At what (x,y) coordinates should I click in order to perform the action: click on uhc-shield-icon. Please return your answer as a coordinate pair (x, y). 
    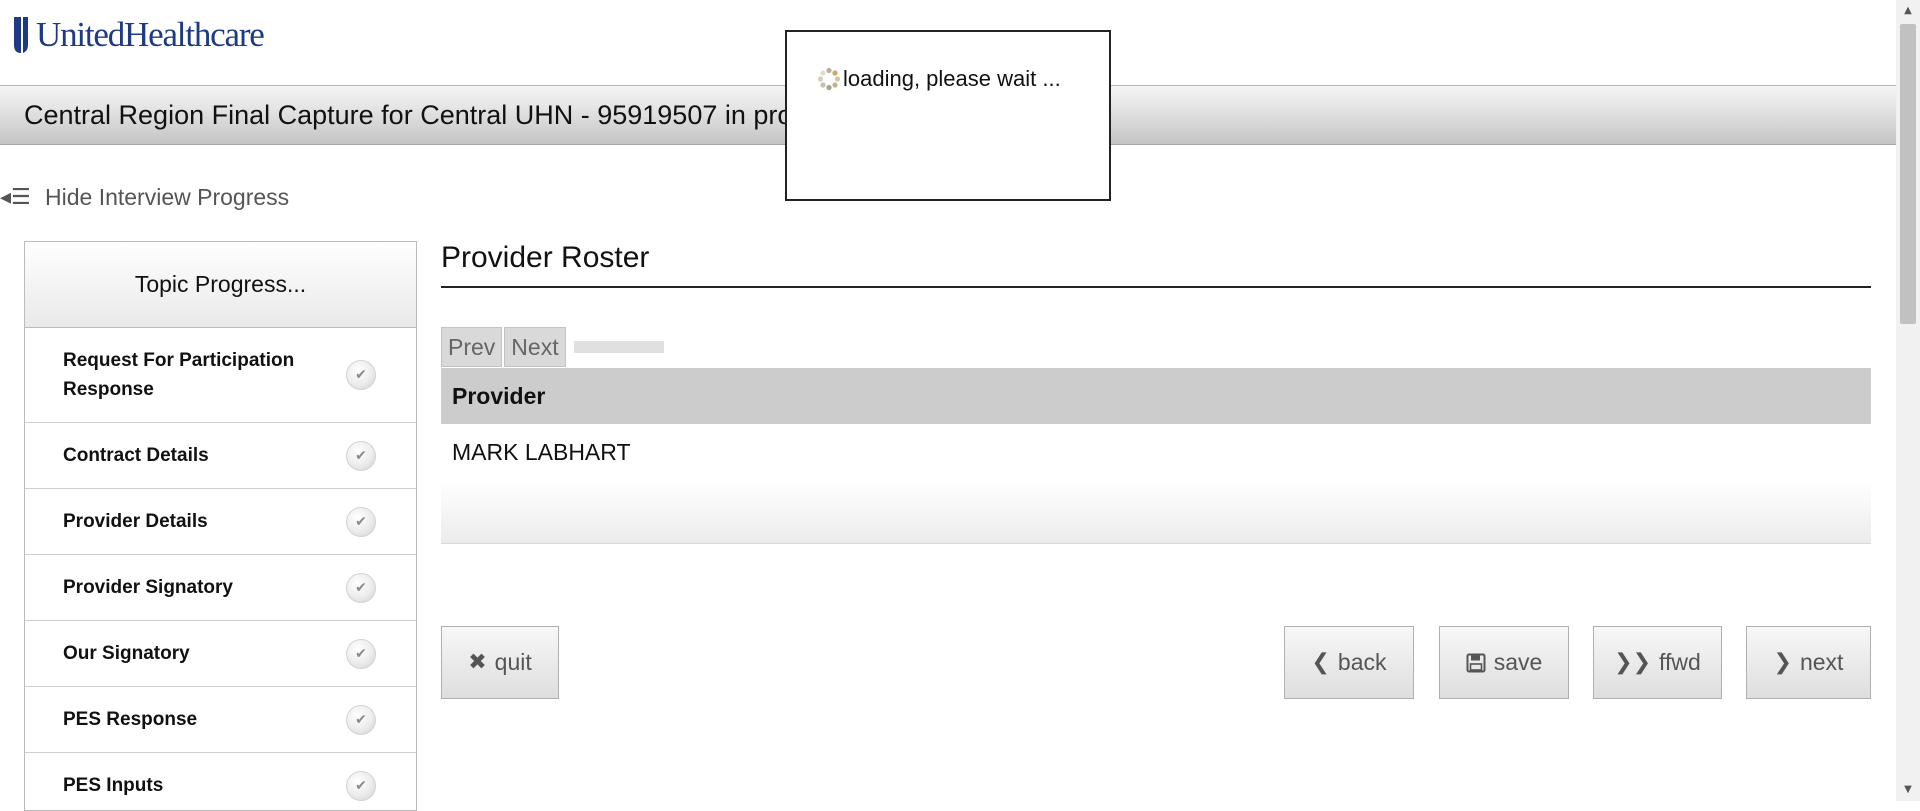
    Looking at the image, I should click on (21, 35).